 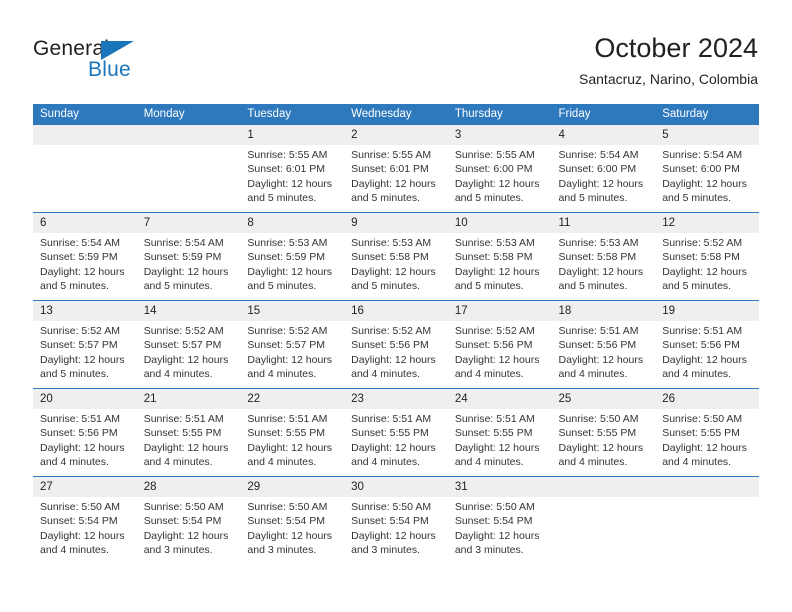 What do you see at coordinates (85, 310) in the screenshot?
I see `day-number: 13` at bounding box center [85, 310].